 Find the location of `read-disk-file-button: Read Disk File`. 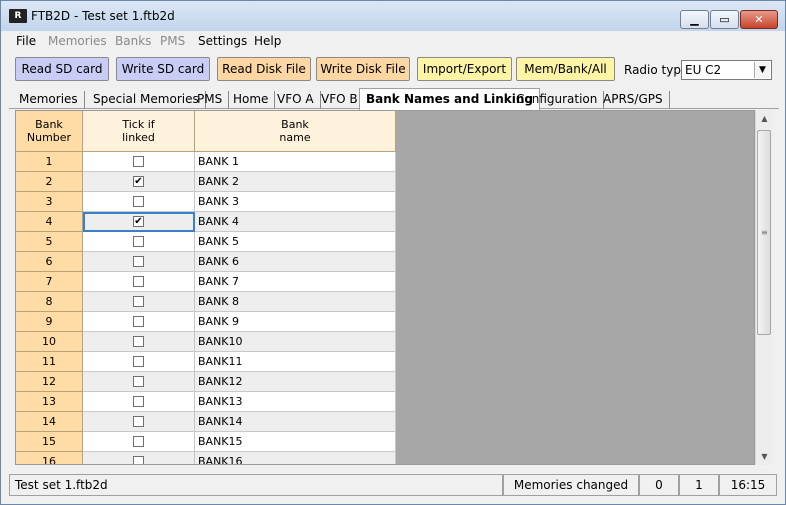

read-disk-file-button: Read Disk File is located at coordinates (264, 69).